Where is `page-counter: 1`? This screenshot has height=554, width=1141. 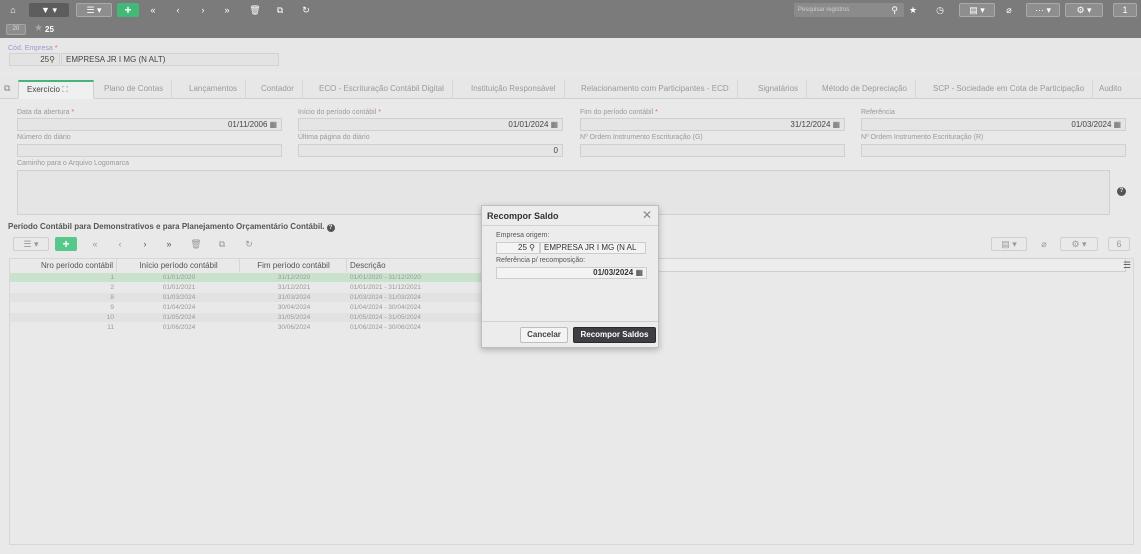
page-counter: 1 is located at coordinates (1125, 10).